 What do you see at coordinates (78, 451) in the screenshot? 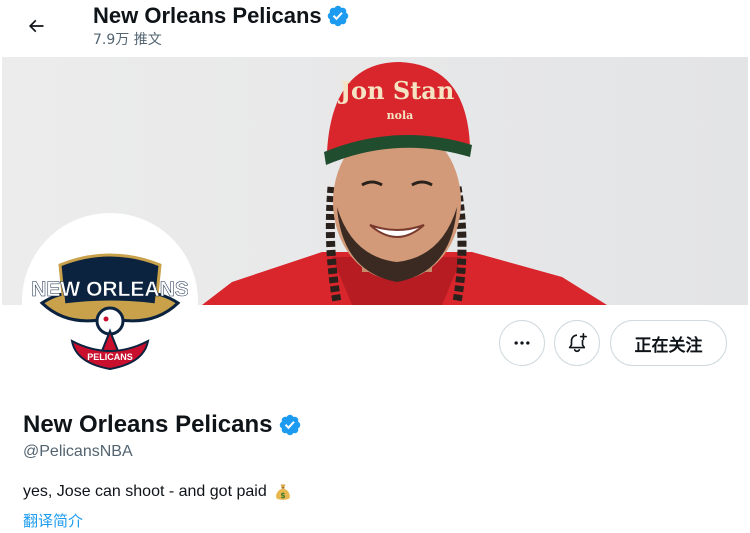
I see `profile-handle: @PelicansNBA` at bounding box center [78, 451].